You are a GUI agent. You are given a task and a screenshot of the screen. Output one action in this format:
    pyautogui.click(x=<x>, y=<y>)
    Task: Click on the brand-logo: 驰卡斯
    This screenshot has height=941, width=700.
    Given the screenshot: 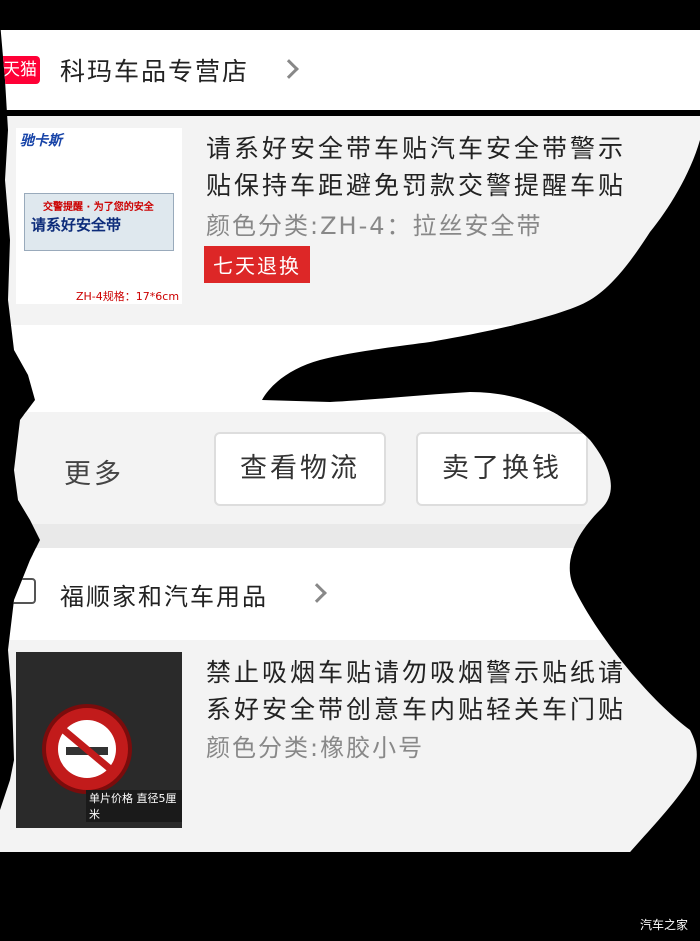 What is the action you would take?
    pyautogui.click(x=41, y=141)
    